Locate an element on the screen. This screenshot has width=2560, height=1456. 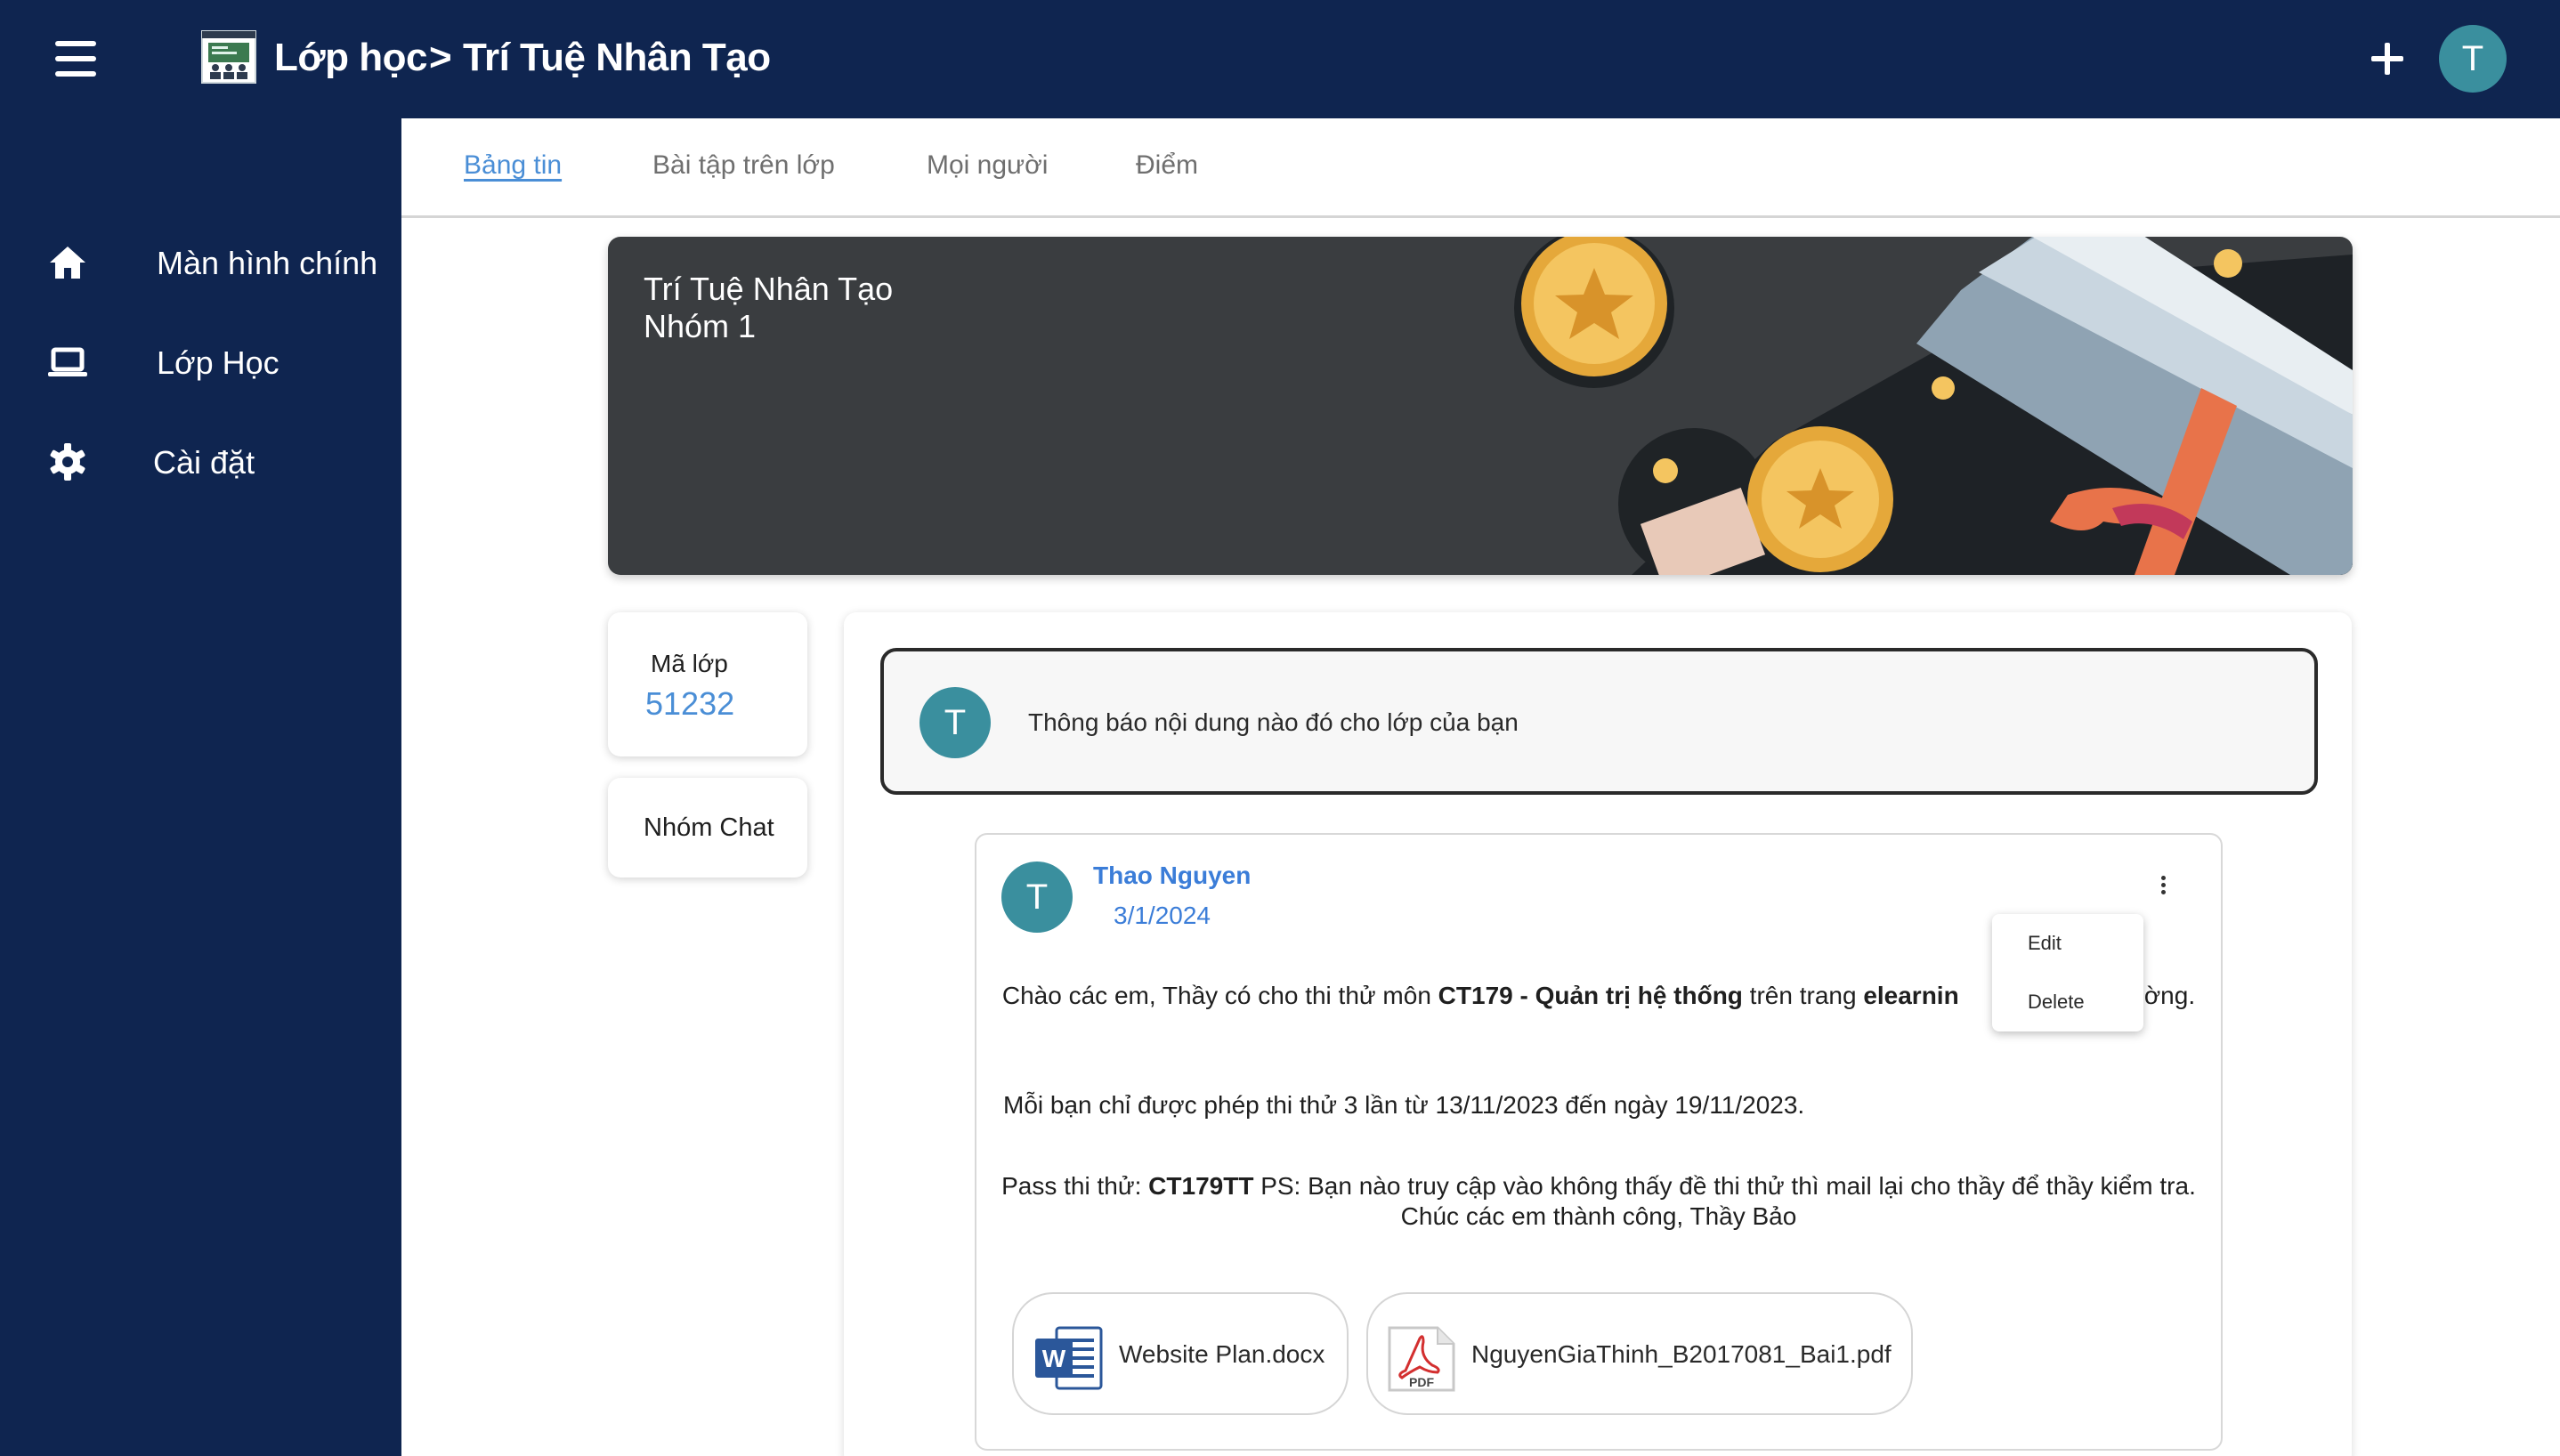
sidebar-item-home: Màn hình chính is located at coordinates (201, 262).